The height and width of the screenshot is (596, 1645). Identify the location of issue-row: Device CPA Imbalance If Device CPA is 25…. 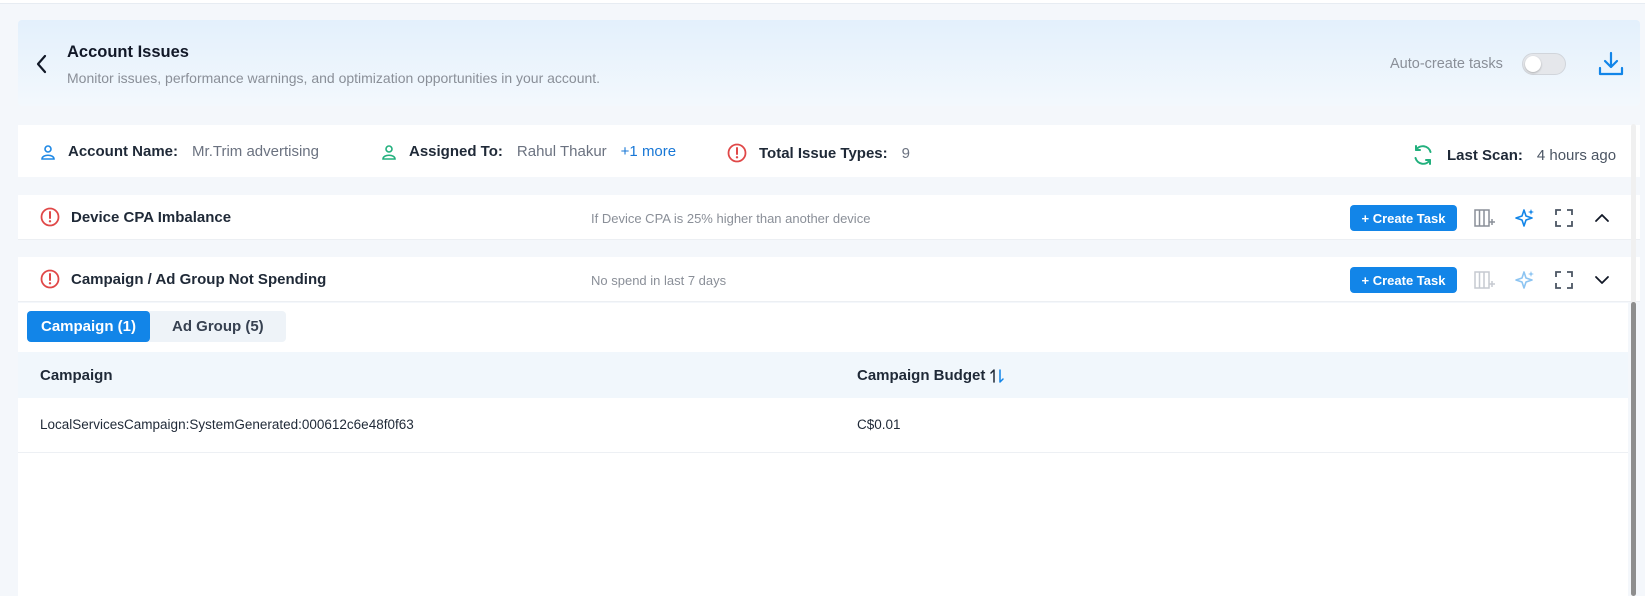
(829, 217).